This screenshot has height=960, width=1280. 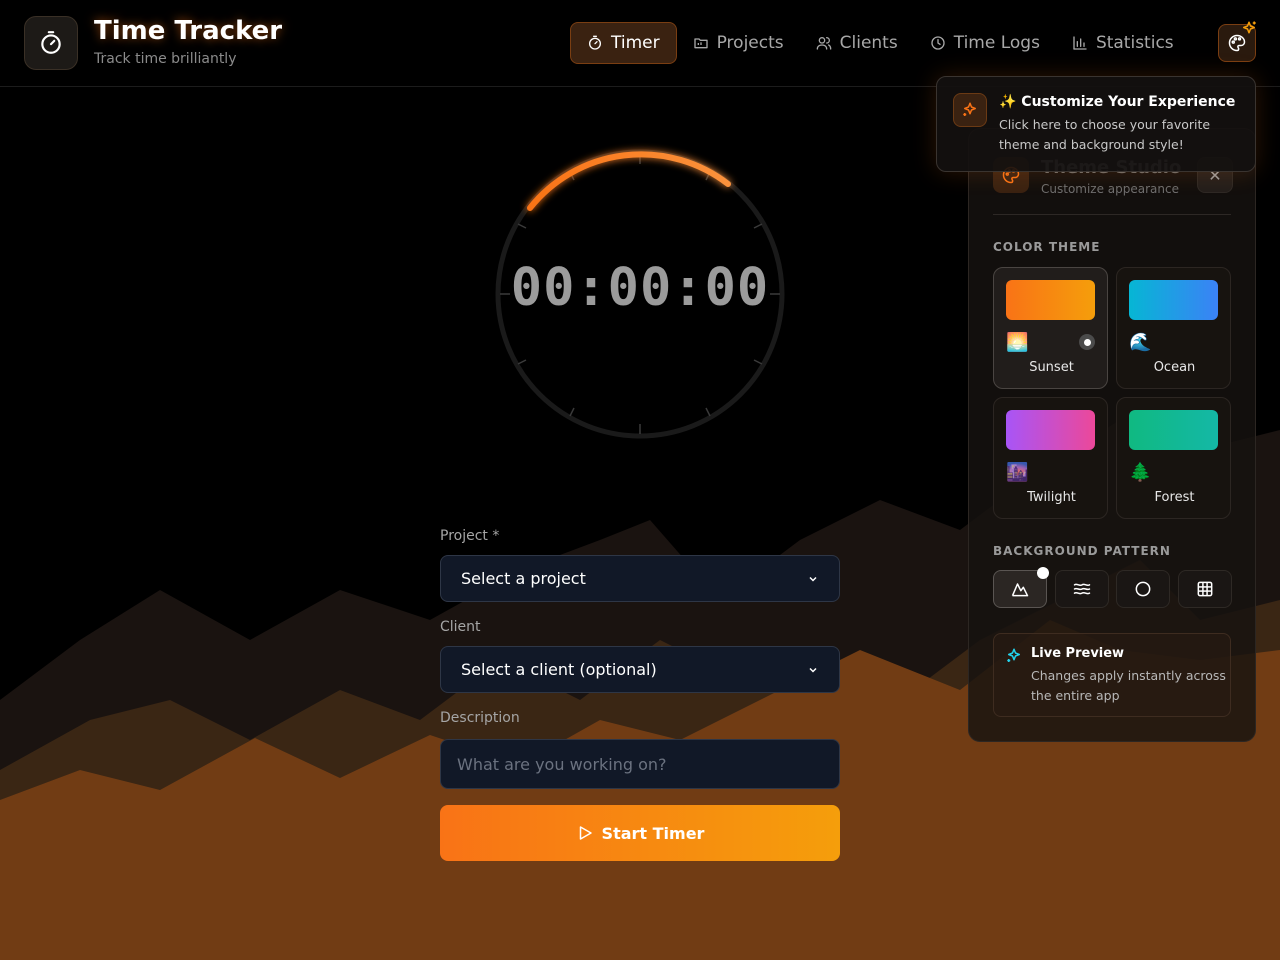 I want to click on nav-label: Clients, so click(x=868, y=43).